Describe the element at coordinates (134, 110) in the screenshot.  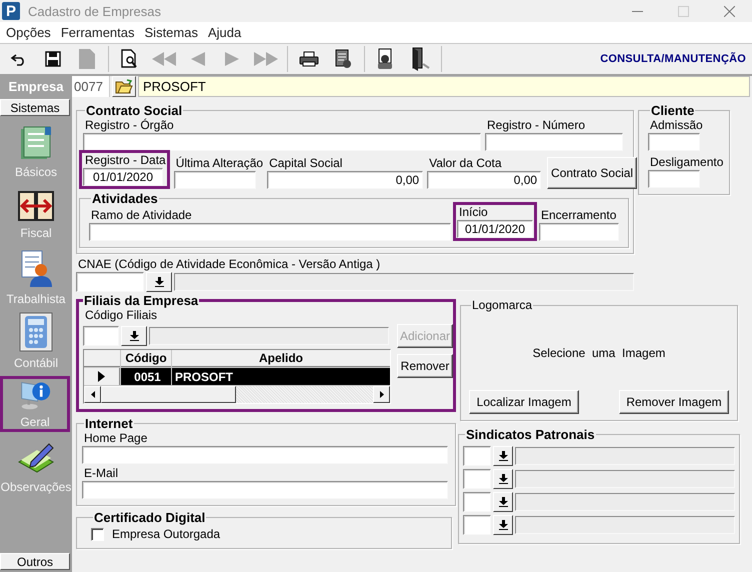
I see `group-title: Contrato Social` at that location.